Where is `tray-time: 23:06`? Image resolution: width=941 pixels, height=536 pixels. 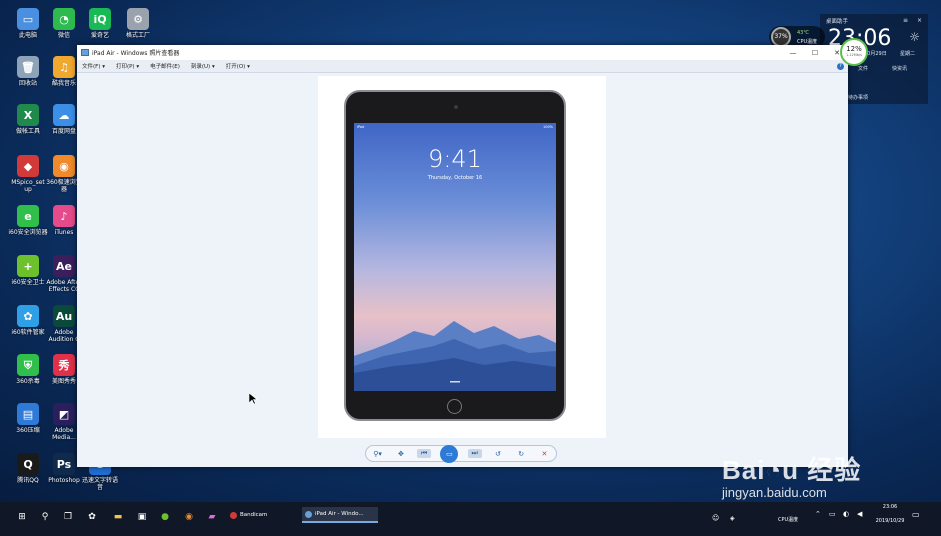
tray-time: 23:06 is located at coordinates (890, 507).